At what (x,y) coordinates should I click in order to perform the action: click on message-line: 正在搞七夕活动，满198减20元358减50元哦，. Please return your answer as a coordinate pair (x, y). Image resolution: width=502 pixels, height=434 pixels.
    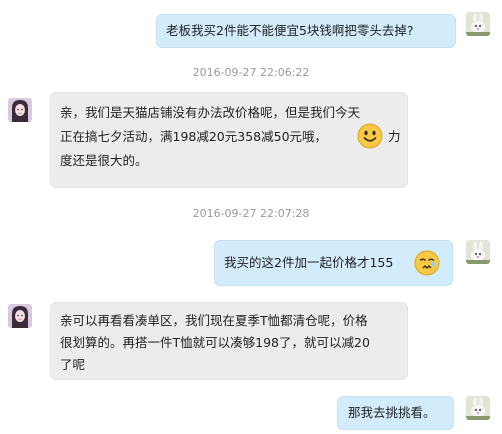
    Looking at the image, I should click on (194, 136).